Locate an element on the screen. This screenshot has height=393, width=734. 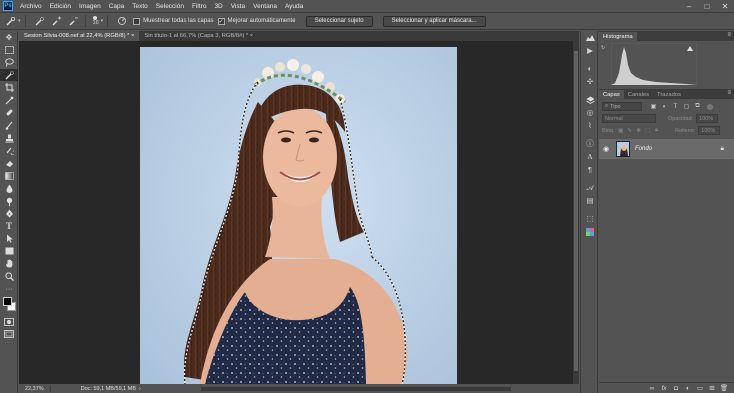
layers-icon is located at coordinates (590, 99).